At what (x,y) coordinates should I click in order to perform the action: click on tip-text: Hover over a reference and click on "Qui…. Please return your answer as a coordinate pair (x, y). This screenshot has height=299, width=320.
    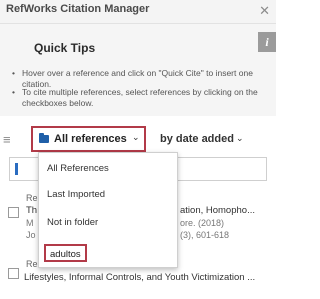
    Looking at the image, I should click on (137, 78).